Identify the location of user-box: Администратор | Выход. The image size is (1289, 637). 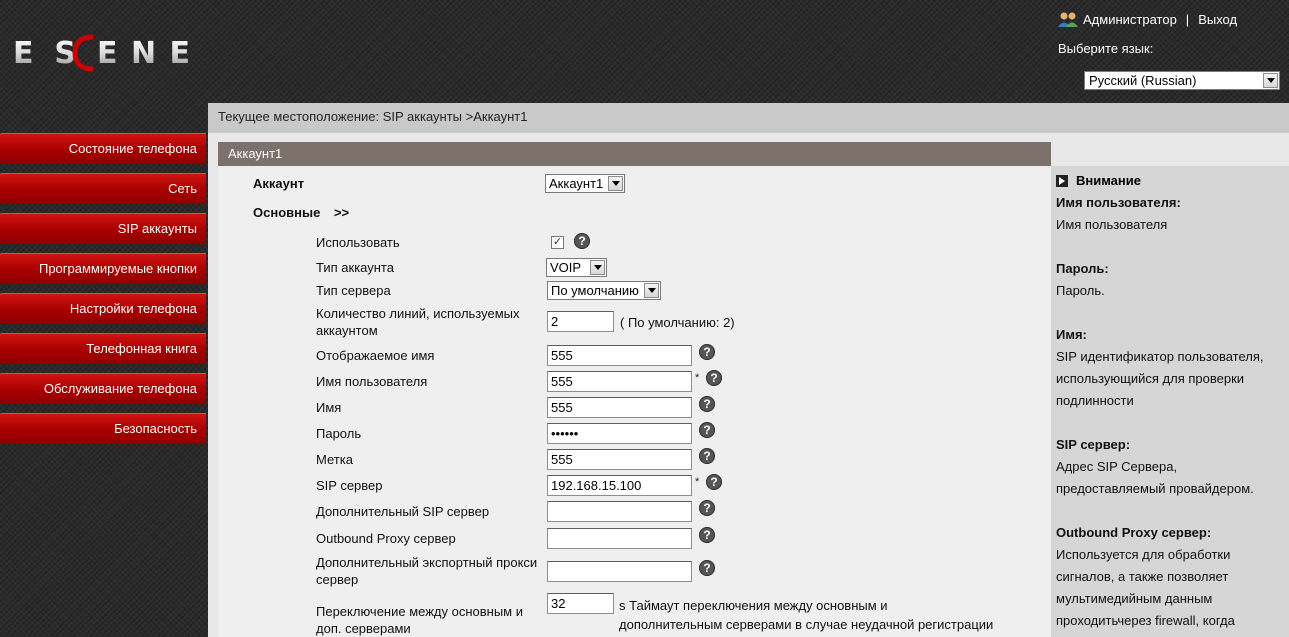
(1147, 19).